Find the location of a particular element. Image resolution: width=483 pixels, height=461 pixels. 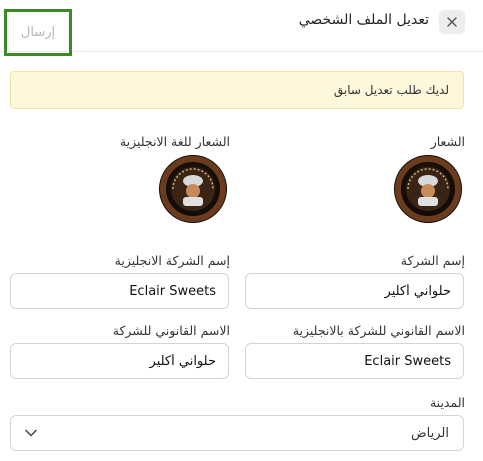

submit-button: إرسال is located at coordinates (38, 32).